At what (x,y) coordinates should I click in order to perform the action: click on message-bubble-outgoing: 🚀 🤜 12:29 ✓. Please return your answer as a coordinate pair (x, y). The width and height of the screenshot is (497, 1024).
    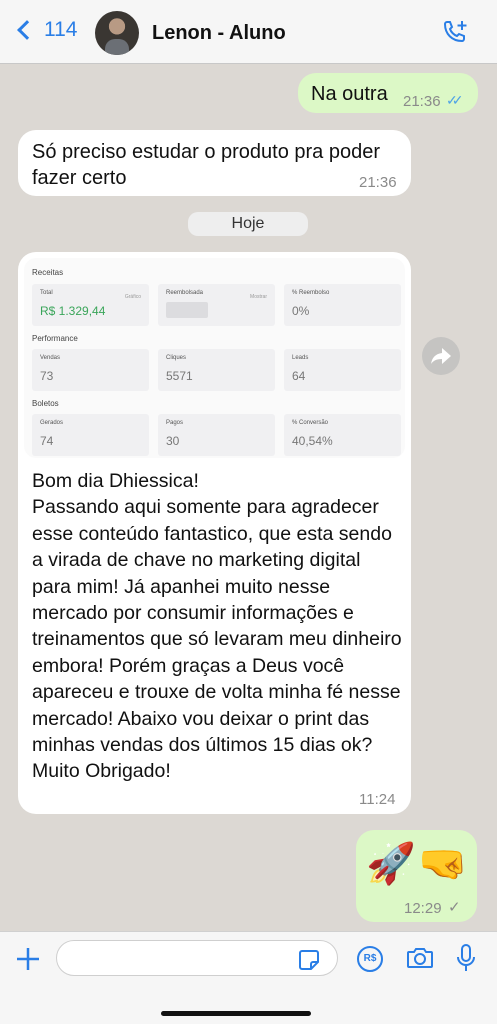
    Looking at the image, I should click on (416, 876).